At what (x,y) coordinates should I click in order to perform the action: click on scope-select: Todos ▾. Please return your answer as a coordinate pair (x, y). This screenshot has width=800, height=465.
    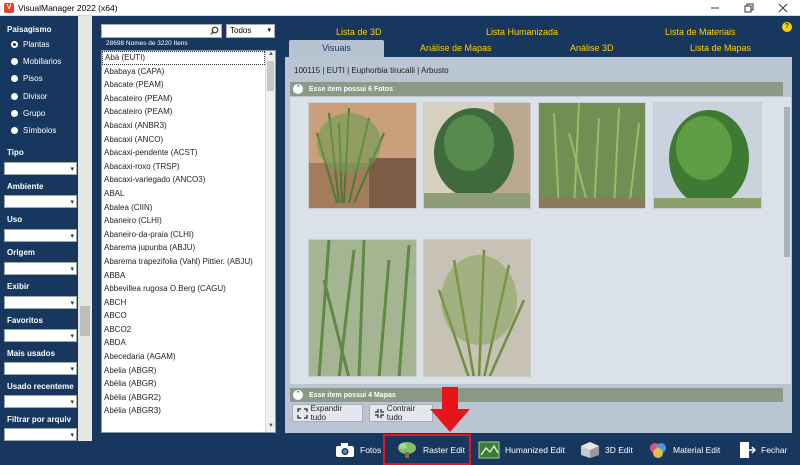
    Looking at the image, I should click on (250, 31).